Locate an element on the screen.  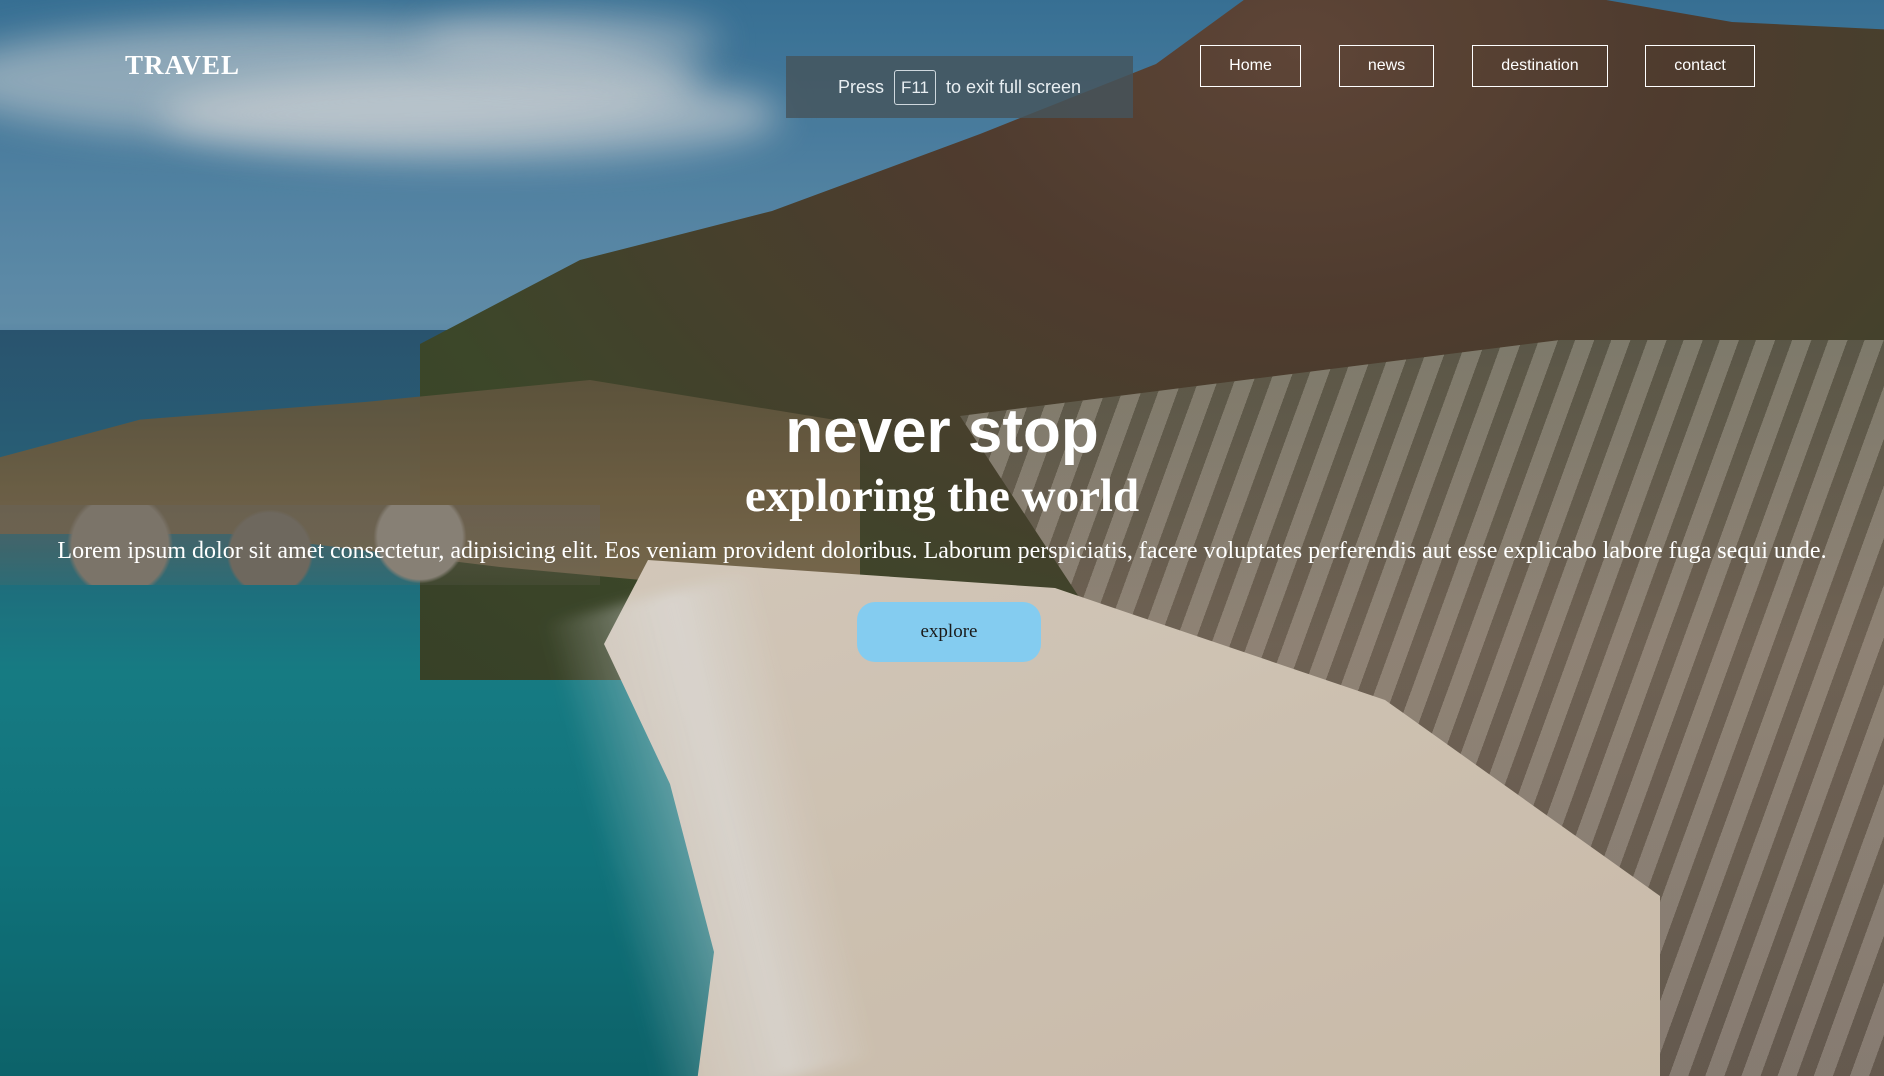
nav-home-button: Home is located at coordinates (1250, 66).